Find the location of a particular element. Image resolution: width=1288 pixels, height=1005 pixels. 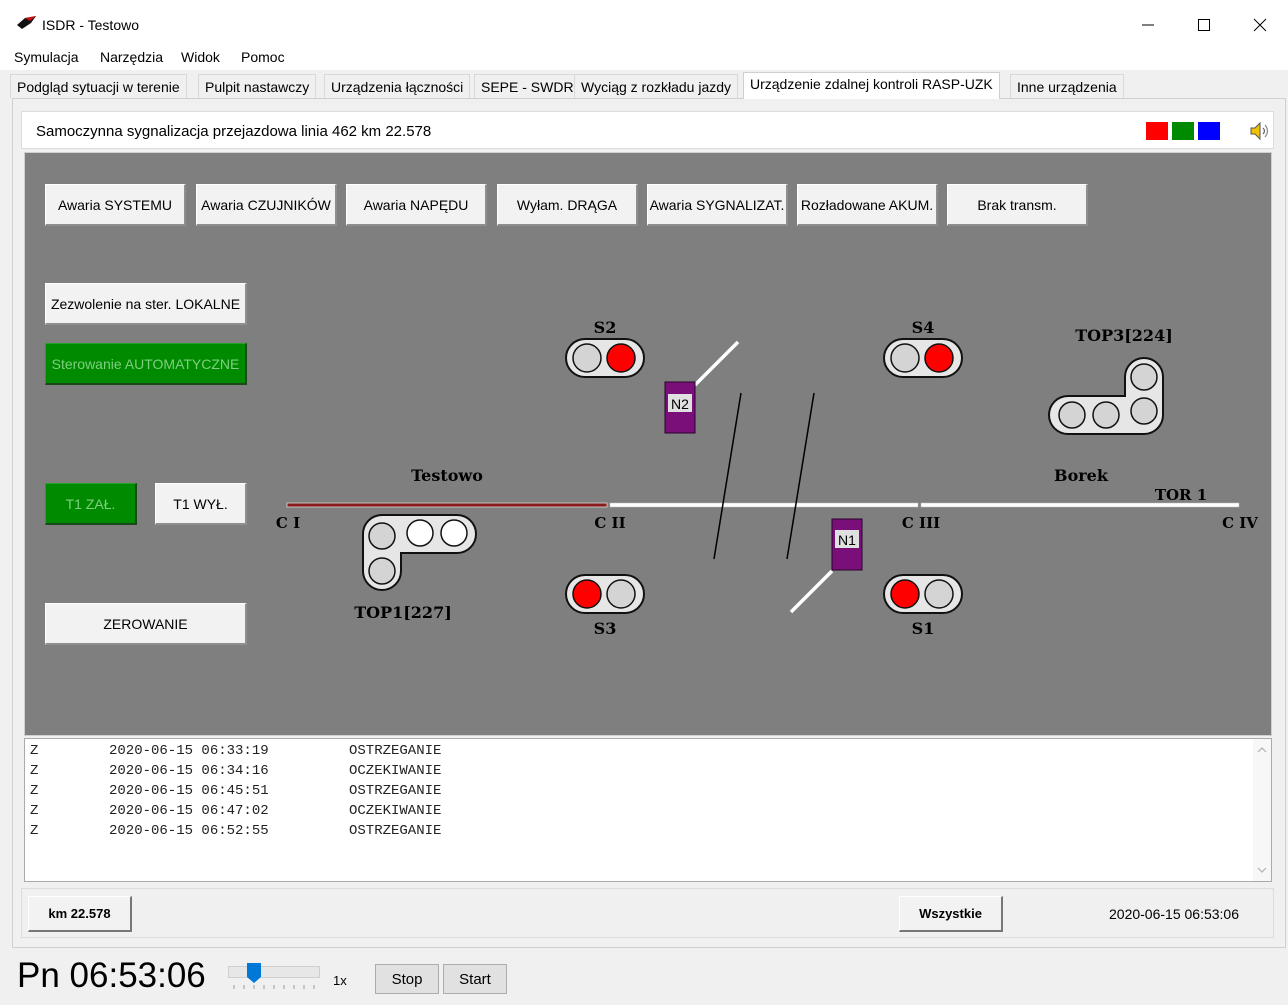

blue-indicator is located at coordinates (1209, 131).